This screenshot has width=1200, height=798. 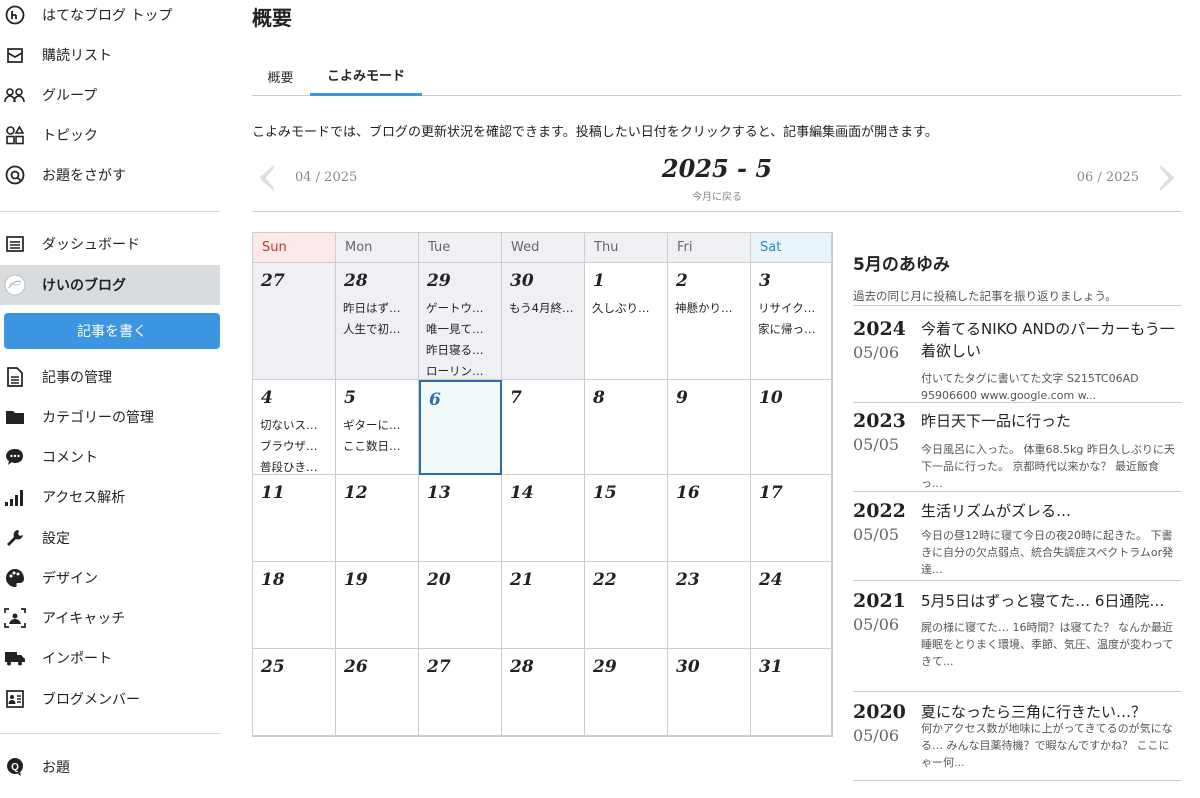 I want to click on sidebar-item-dashboard: ダッシュボード, so click(x=110, y=244).